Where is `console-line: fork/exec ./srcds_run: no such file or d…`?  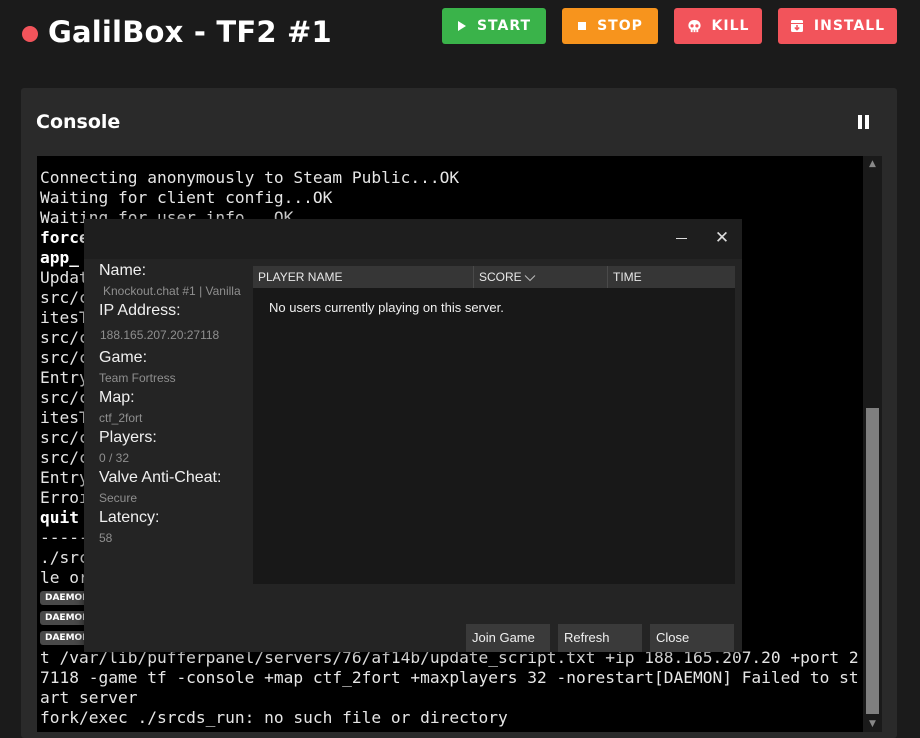
console-line: fork/exec ./srcds_run: no such file or d… is located at coordinates (274, 717).